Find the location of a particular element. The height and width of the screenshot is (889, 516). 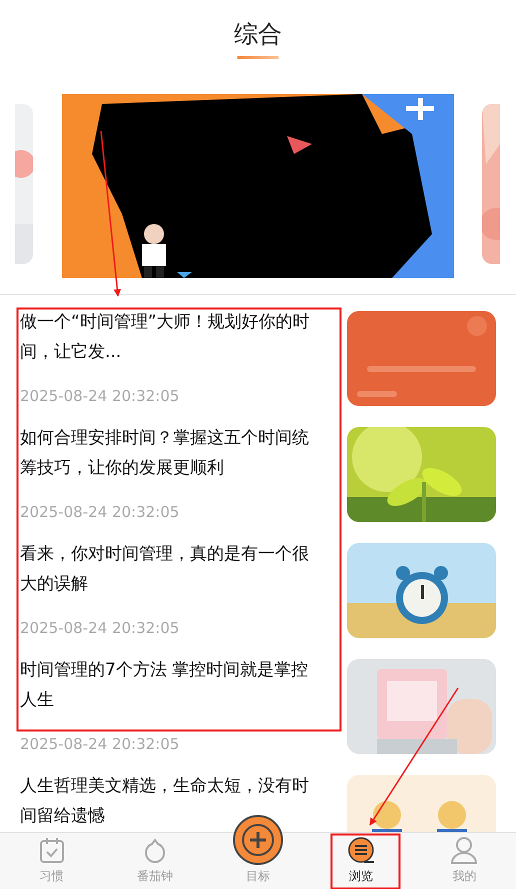

annotation-box is located at coordinates (365, 861).